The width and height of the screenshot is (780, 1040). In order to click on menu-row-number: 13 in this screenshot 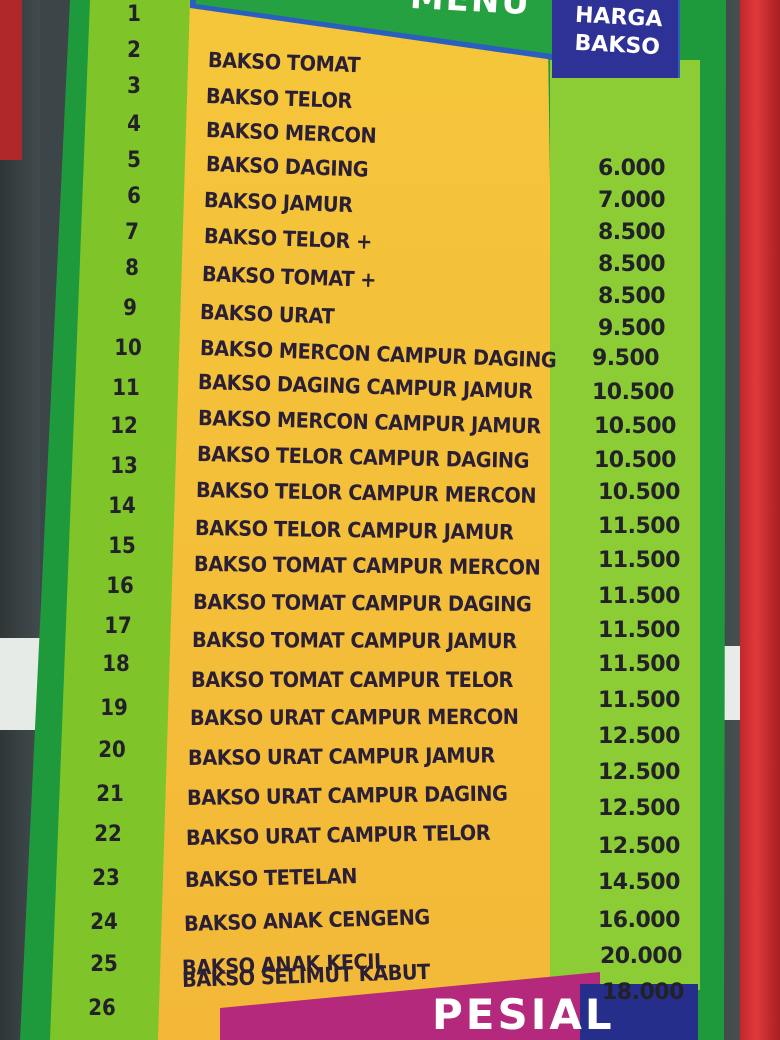, I will do `click(124, 466)`.